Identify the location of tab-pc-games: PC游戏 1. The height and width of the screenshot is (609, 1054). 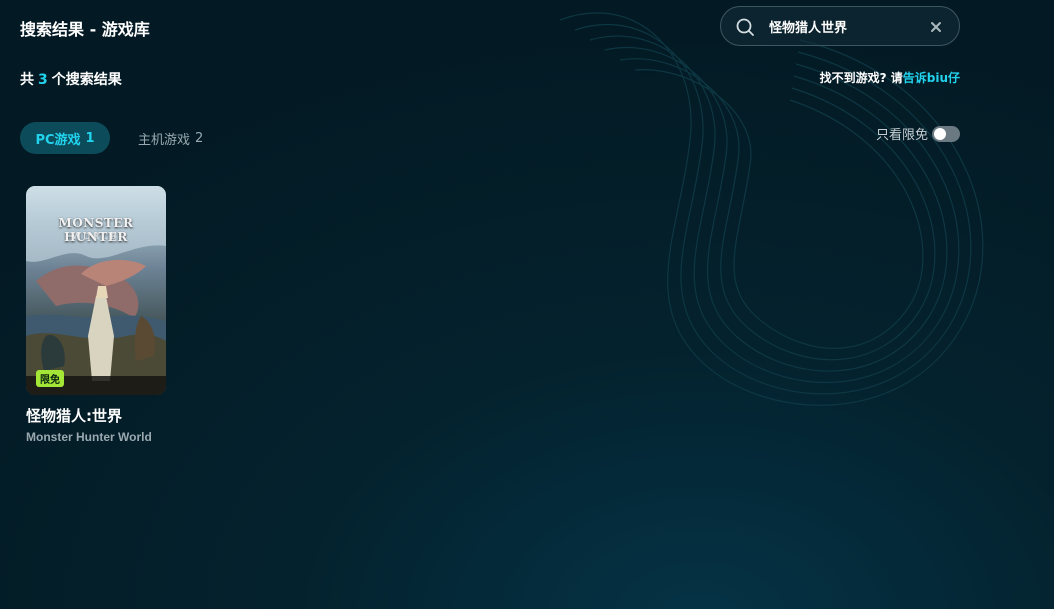
(65, 138).